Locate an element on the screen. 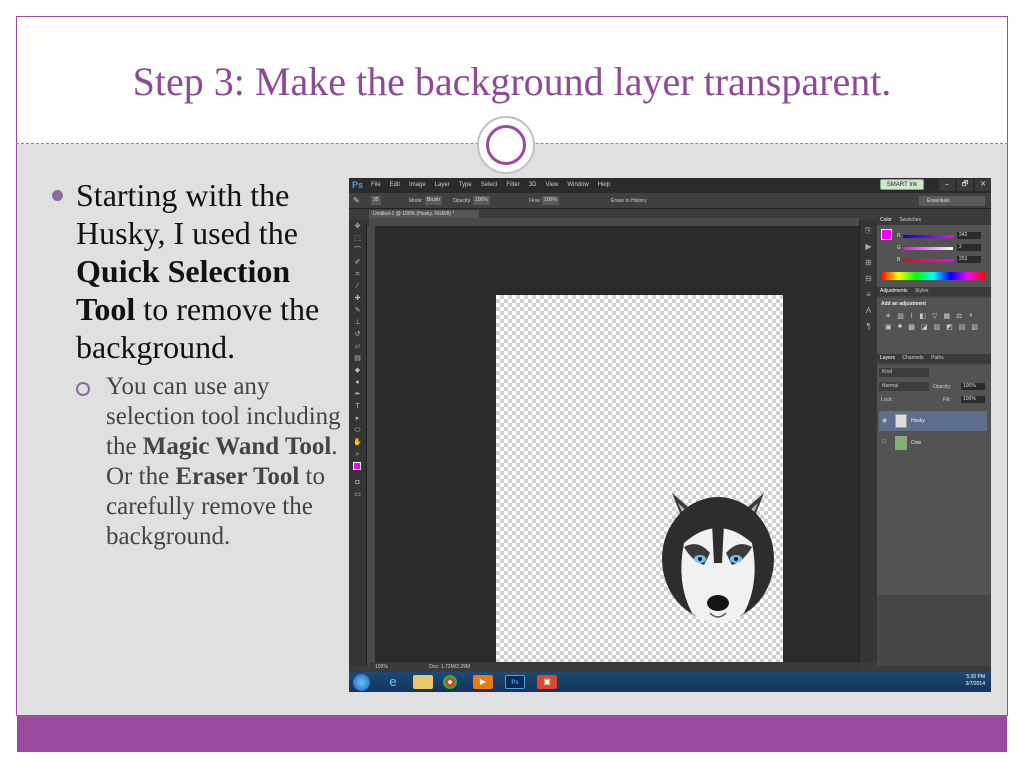 This screenshot has width=1024, height=768. tab-color: Color is located at coordinates (886, 220).